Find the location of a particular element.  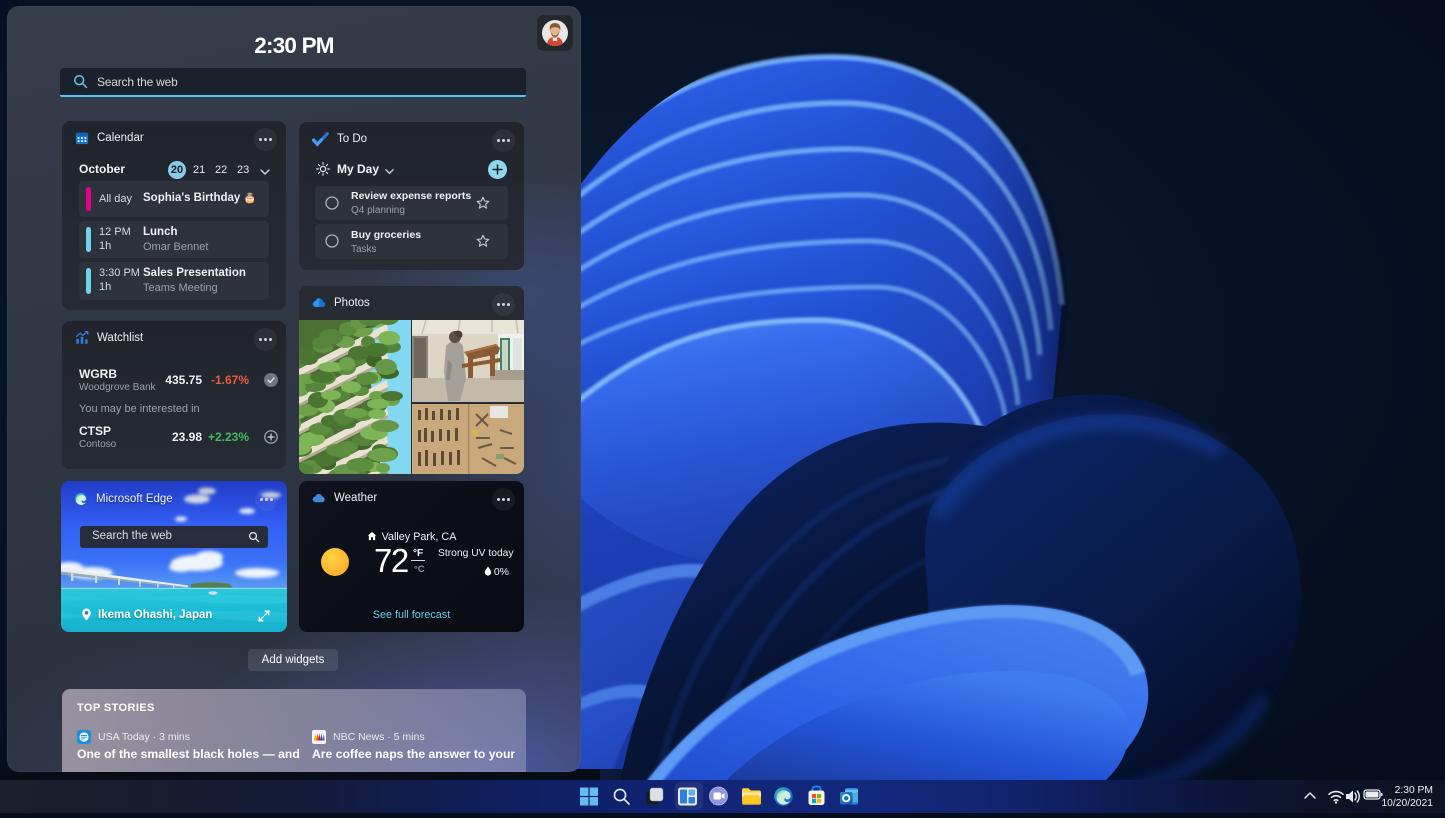

svg-text: 2:30 PM is located at coordinates (1414, 790).